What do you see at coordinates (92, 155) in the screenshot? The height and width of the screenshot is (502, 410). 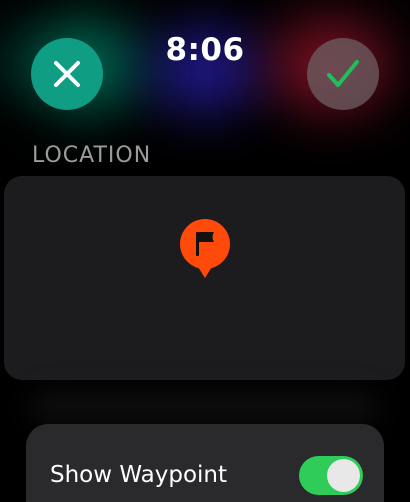 I see `section-label-location: LOCATION` at bounding box center [92, 155].